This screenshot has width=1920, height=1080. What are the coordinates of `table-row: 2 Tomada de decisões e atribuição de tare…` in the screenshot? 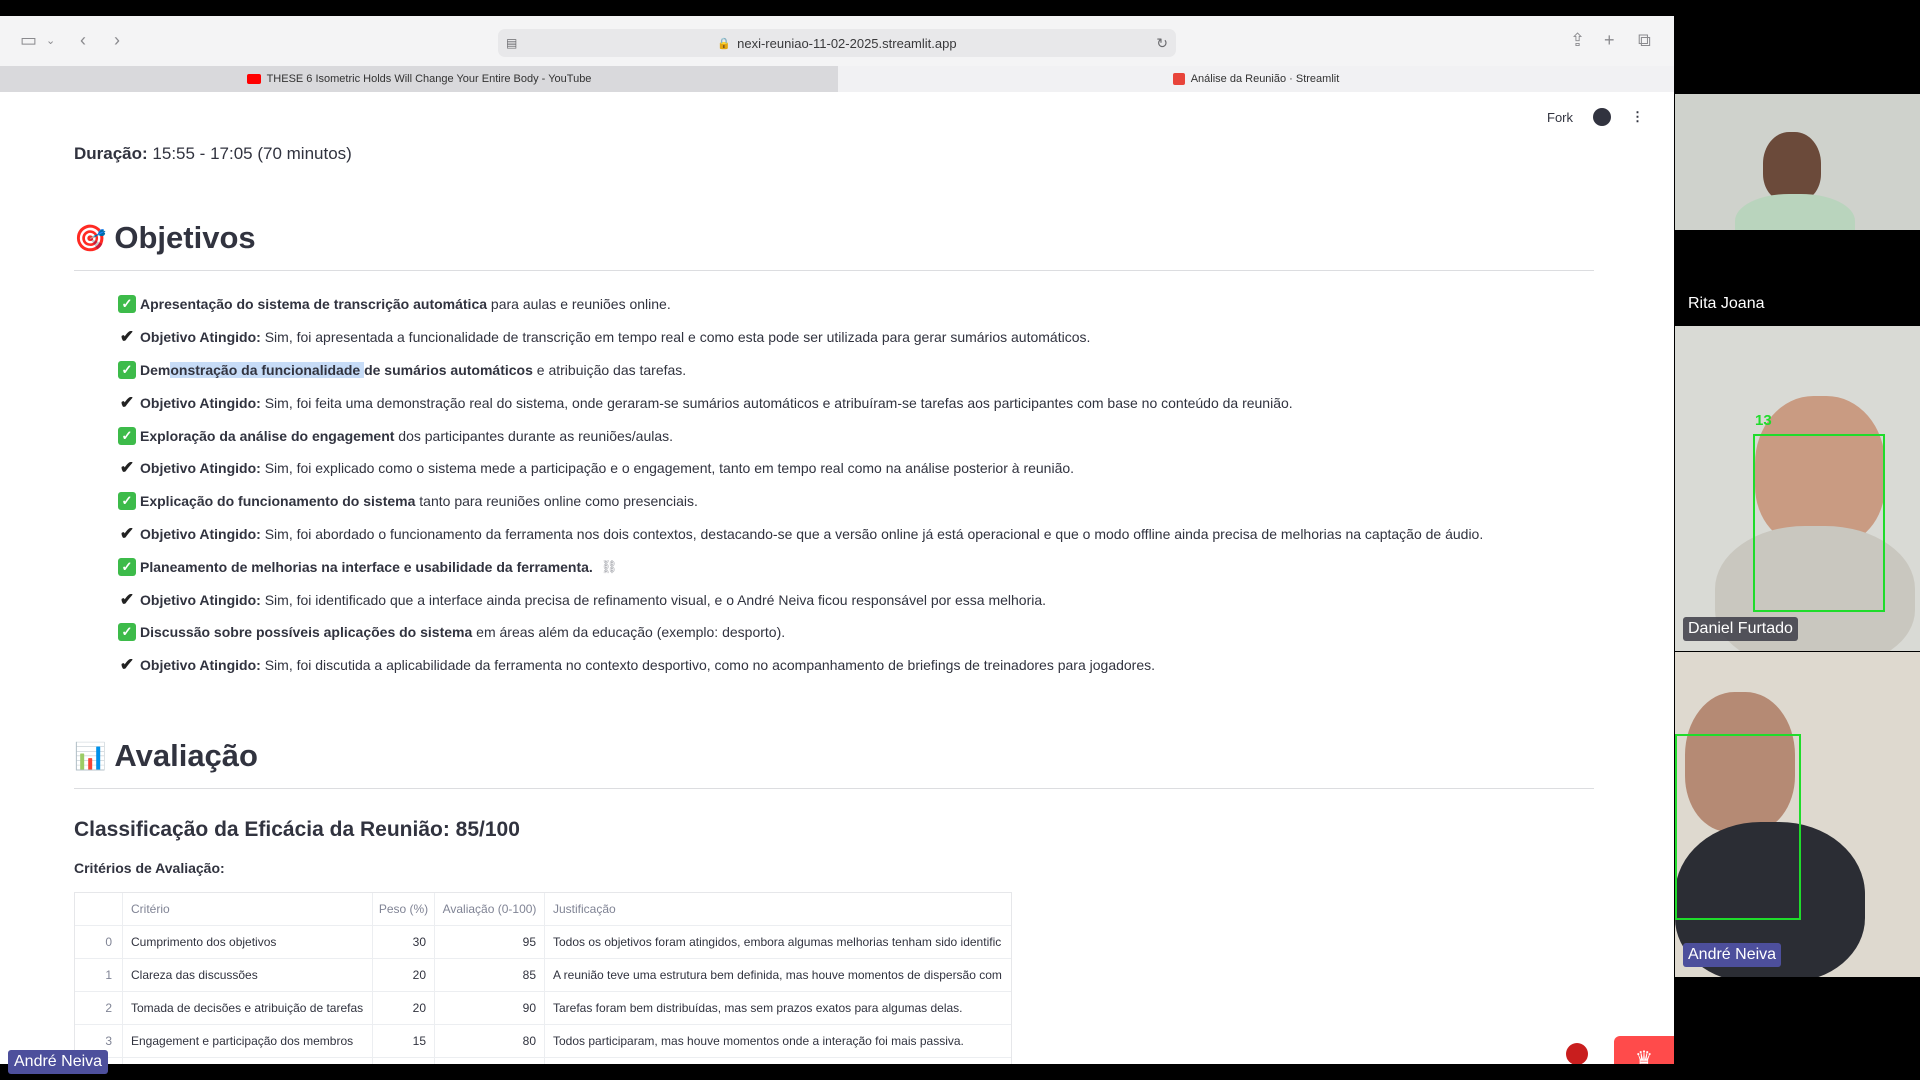 It's located at (543, 1008).